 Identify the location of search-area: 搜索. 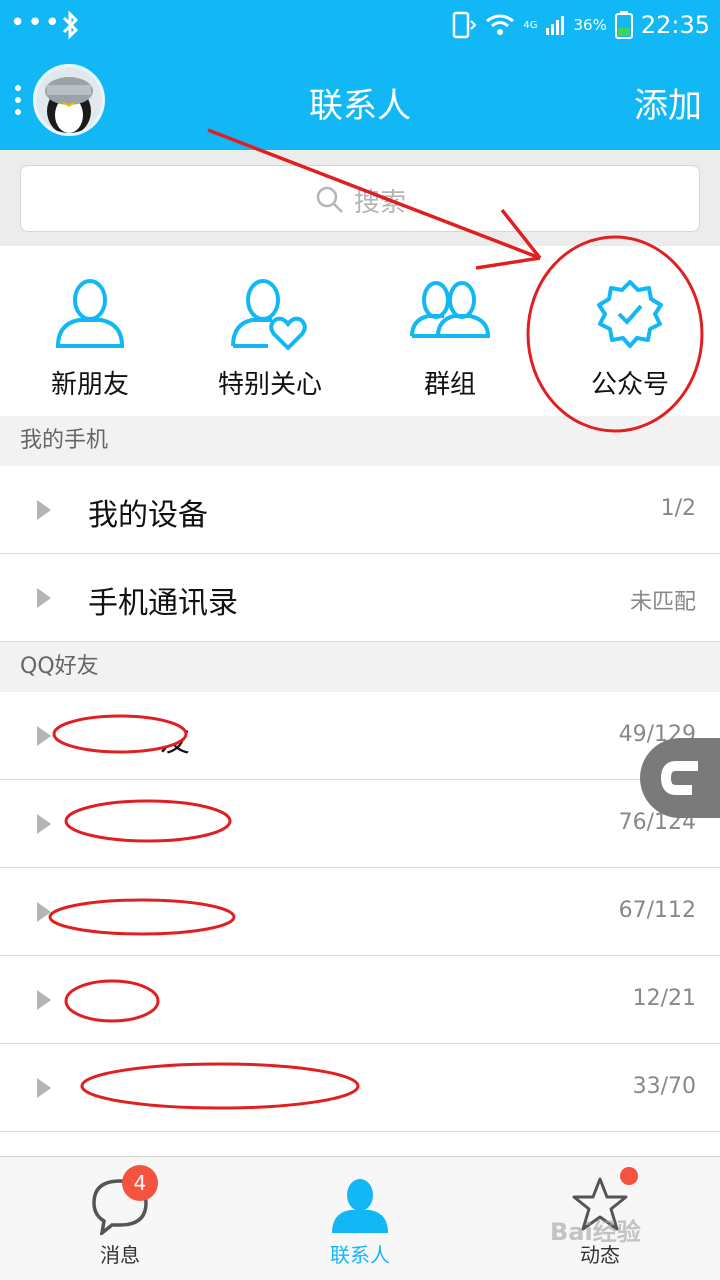
(360, 198).